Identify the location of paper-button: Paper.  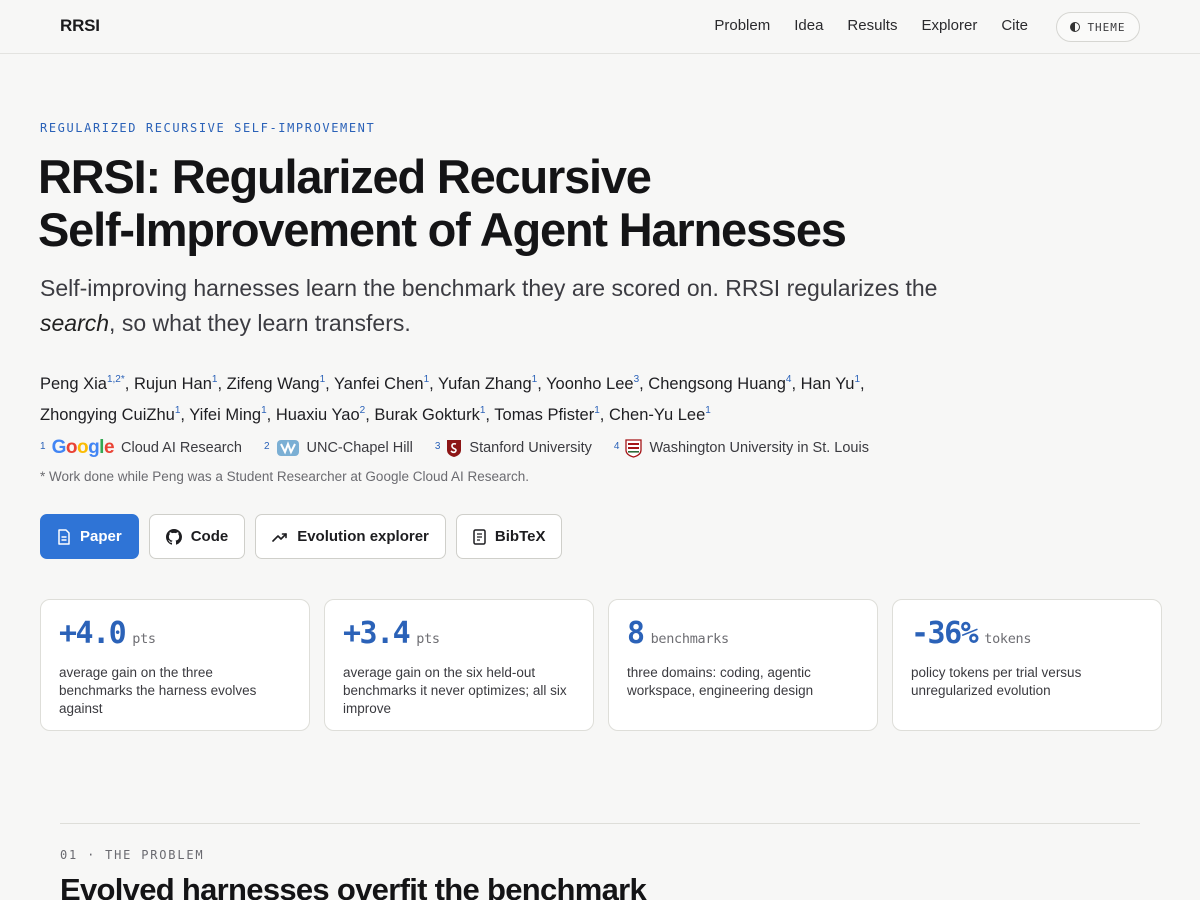
(89, 536).